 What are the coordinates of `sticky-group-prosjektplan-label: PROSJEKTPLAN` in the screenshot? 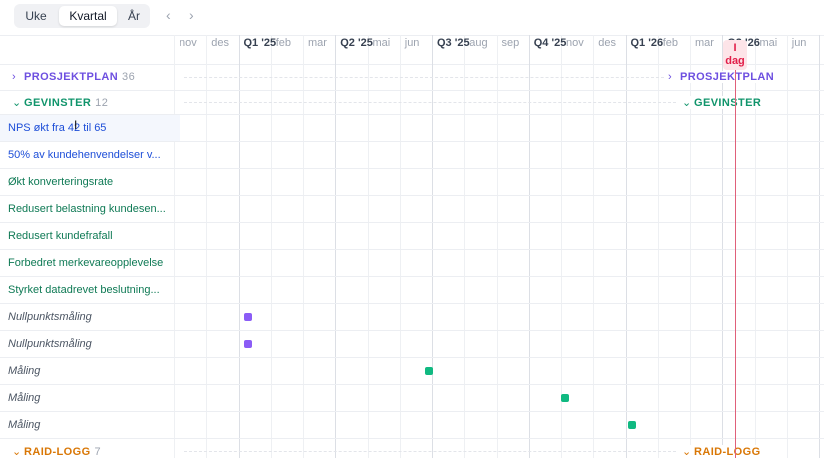 It's located at (727, 77).